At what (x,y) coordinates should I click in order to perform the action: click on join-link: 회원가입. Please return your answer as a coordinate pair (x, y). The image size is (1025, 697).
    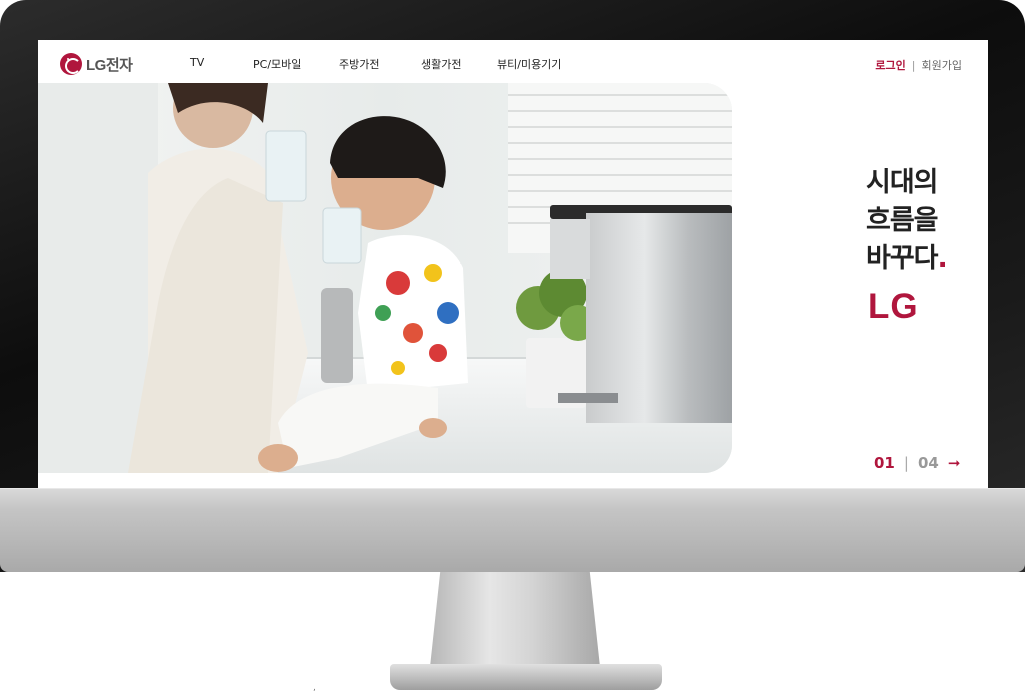
    Looking at the image, I should click on (942, 65).